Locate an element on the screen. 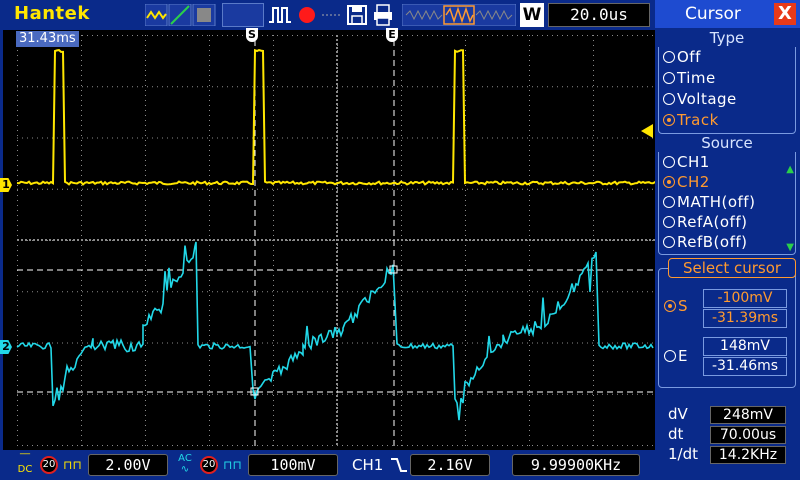 The image size is (800, 480). source-option-ch2: CH2 is located at coordinates (686, 182).